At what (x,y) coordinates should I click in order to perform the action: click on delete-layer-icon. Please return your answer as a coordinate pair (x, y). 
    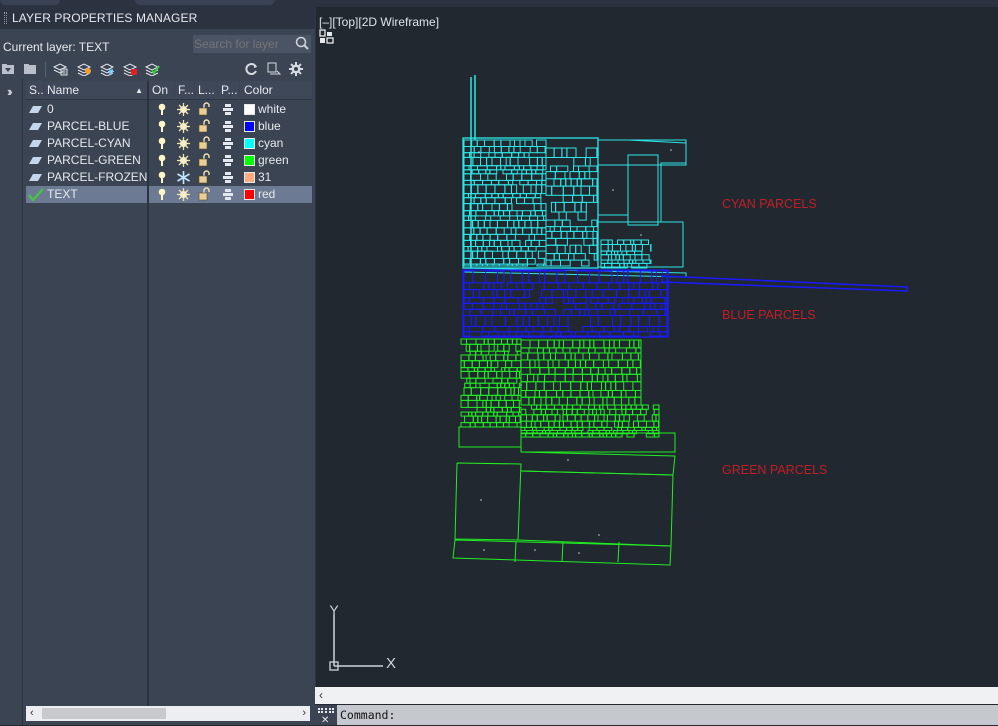
    Looking at the image, I should click on (130, 69).